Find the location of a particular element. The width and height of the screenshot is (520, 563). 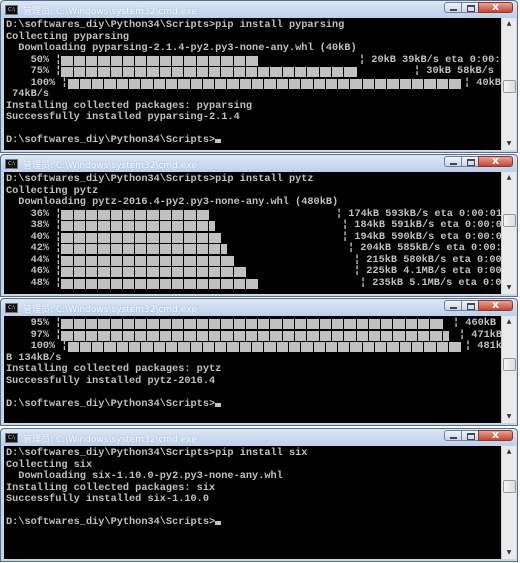

progress-percent: 42% ¦ is located at coordinates (34, 248).